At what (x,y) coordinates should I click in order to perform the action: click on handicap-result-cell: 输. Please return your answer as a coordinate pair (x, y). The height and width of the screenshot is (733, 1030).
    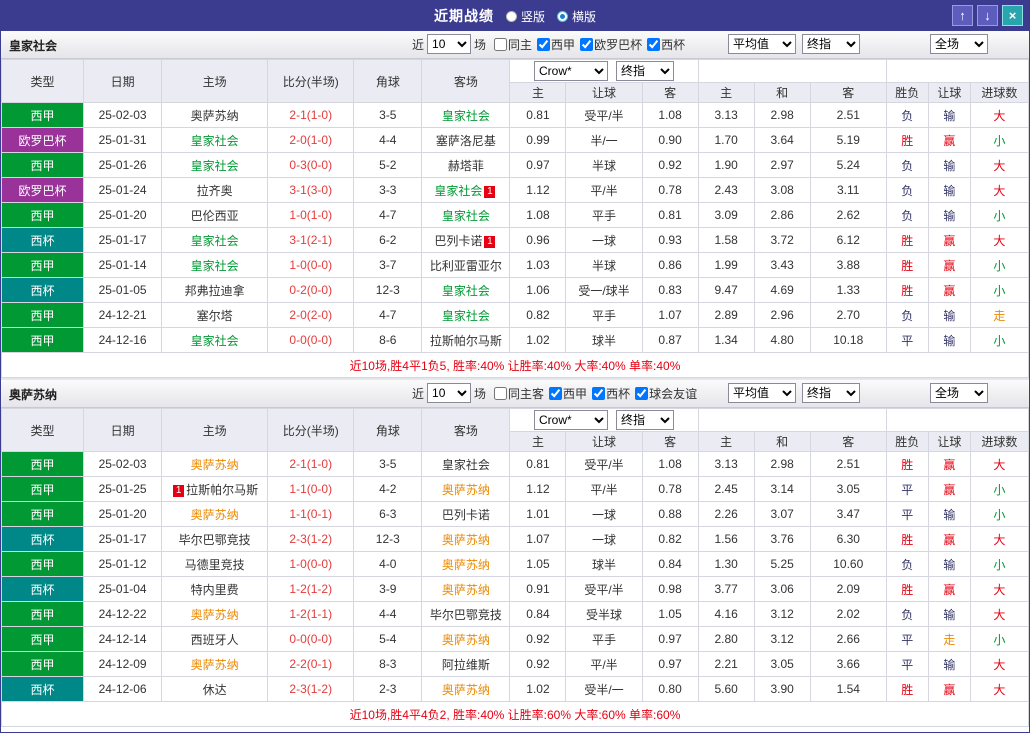
    Looking at the image, I should click on (949, 315).